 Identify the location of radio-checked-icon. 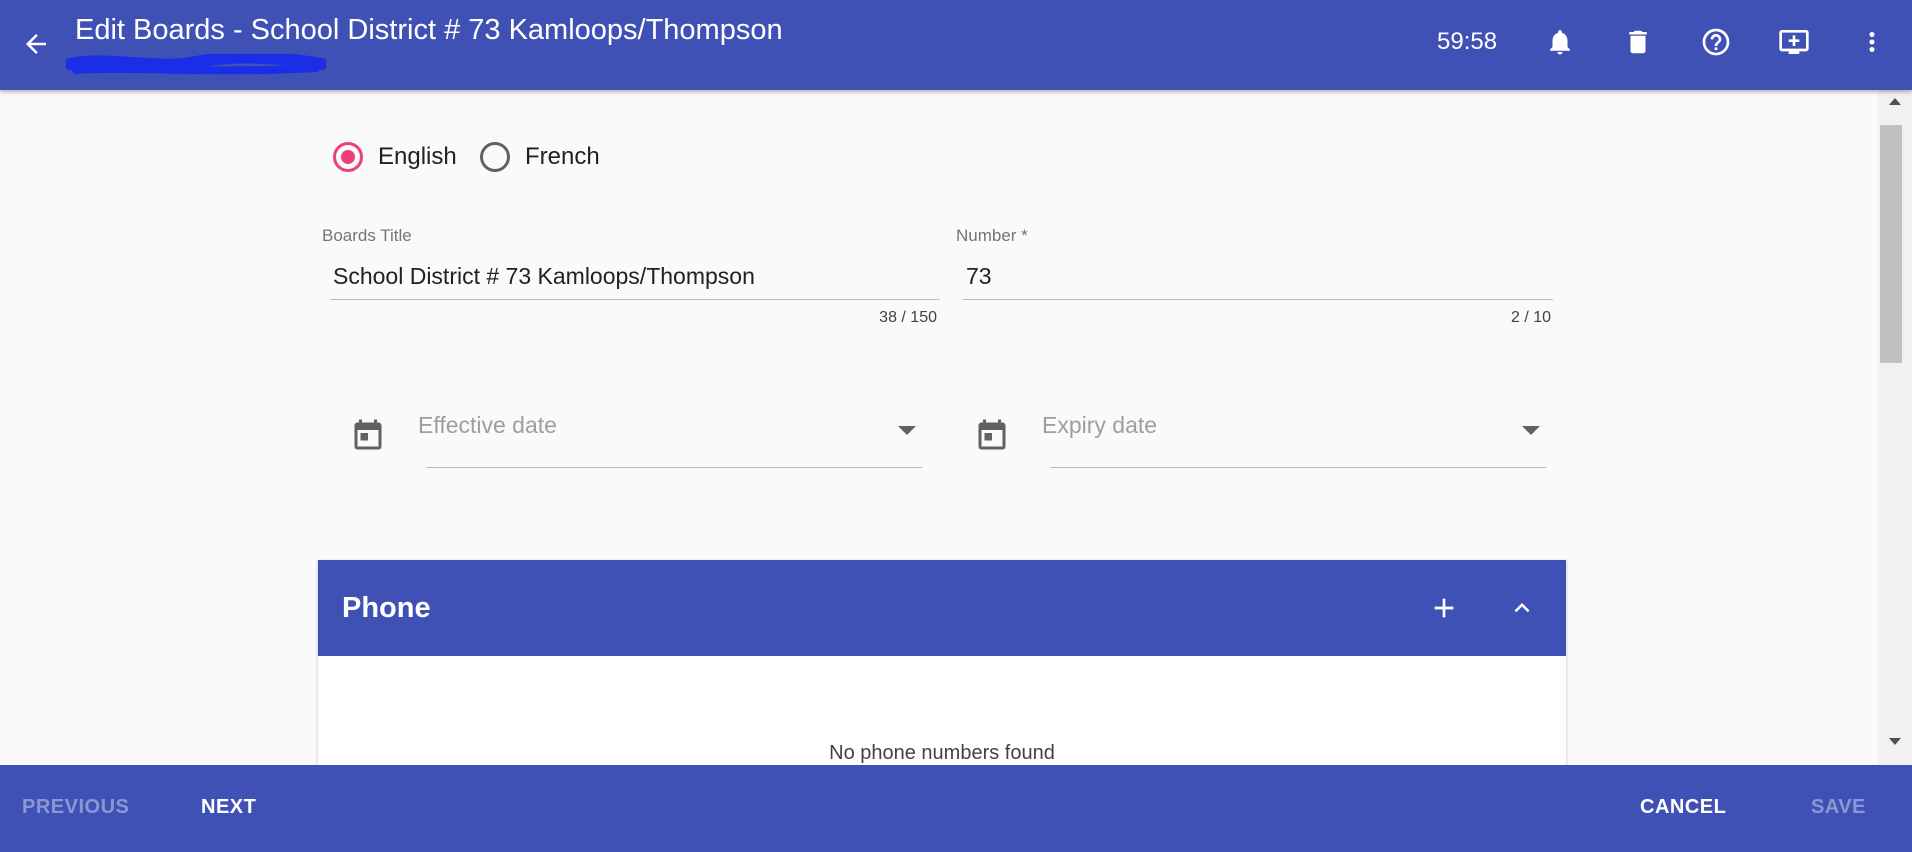
(348, 157).